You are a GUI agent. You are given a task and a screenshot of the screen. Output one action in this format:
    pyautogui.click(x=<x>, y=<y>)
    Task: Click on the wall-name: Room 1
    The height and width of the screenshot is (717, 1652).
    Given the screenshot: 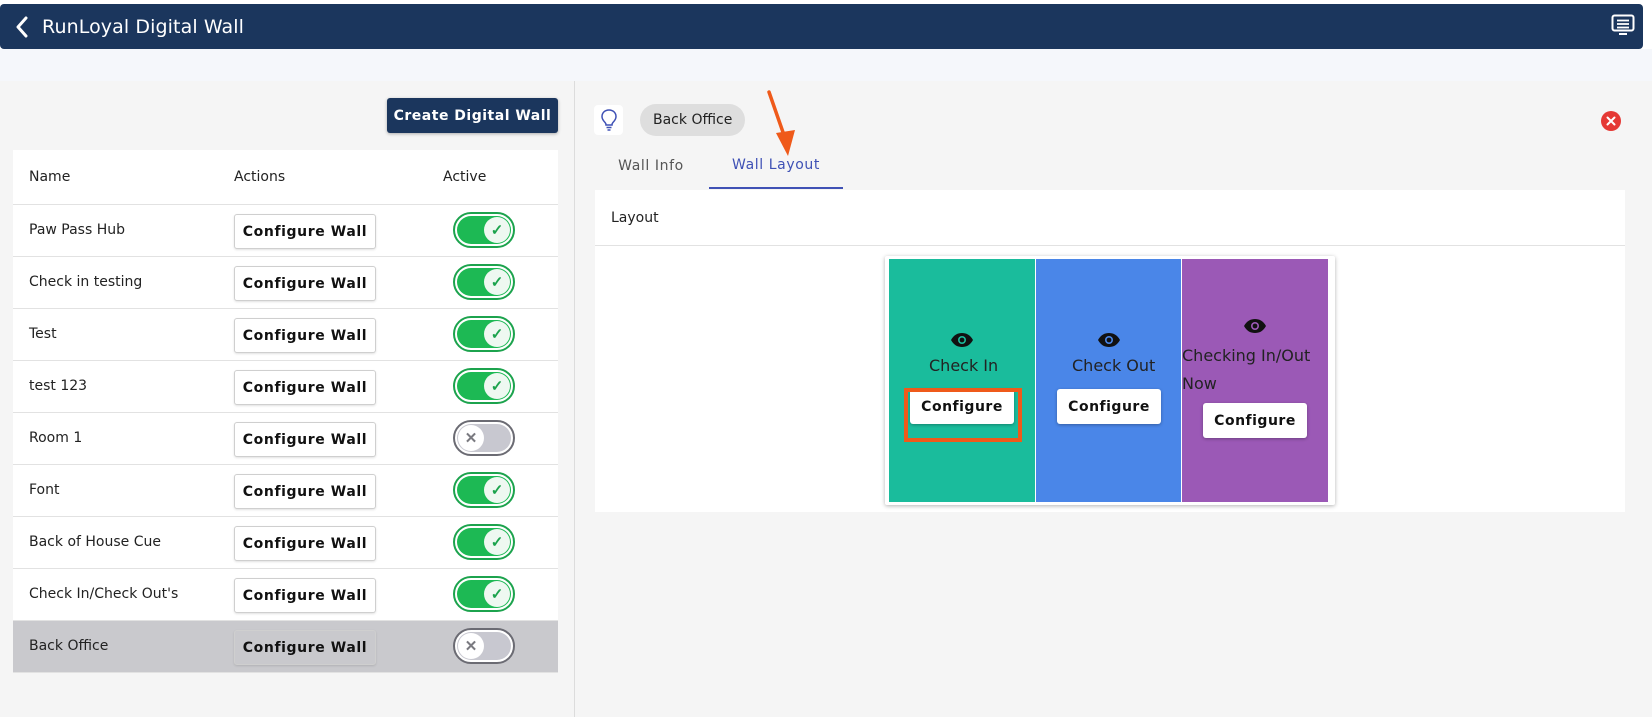 What is the action you would take?
    pyautogui.click(x=56, y=438)
    